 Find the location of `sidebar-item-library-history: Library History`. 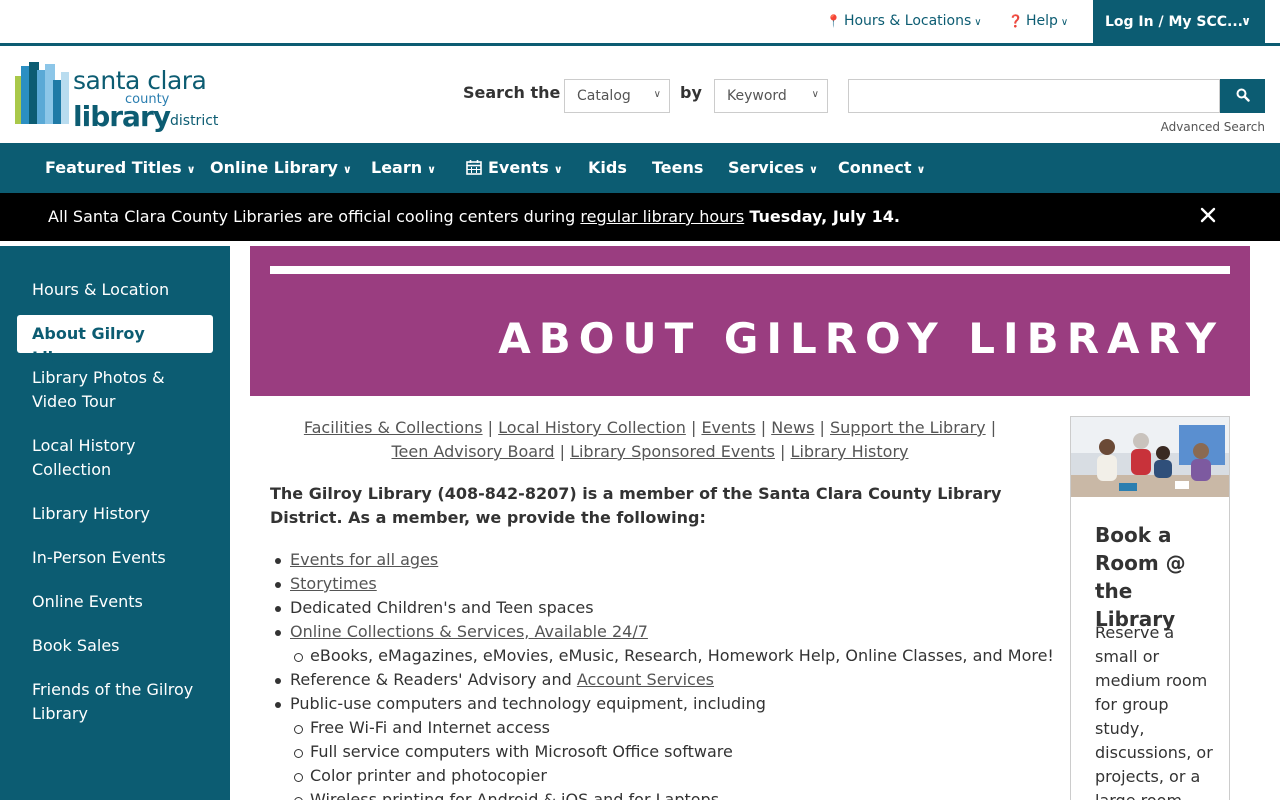

sidebar-item-library-history: Library History is located at coordinates (122, 514).